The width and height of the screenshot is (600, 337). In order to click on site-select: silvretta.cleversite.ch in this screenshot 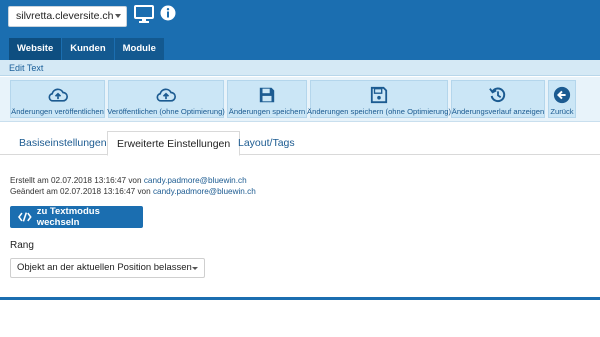, I will do `click(67, 16)`.